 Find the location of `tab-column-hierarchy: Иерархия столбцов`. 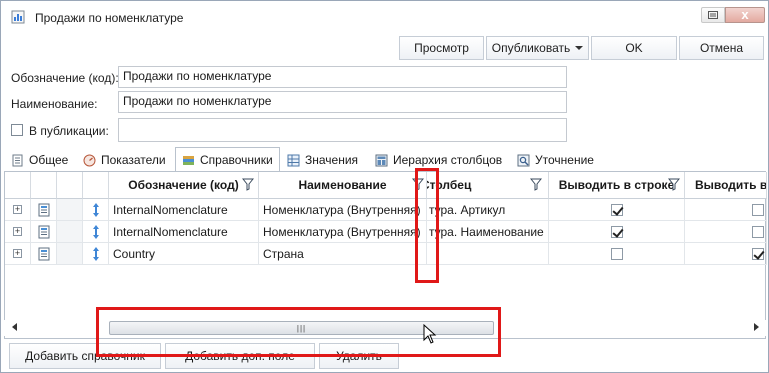

tab-column-hierarchy: Иерархия столбцов is located at coordinates (438, 160).